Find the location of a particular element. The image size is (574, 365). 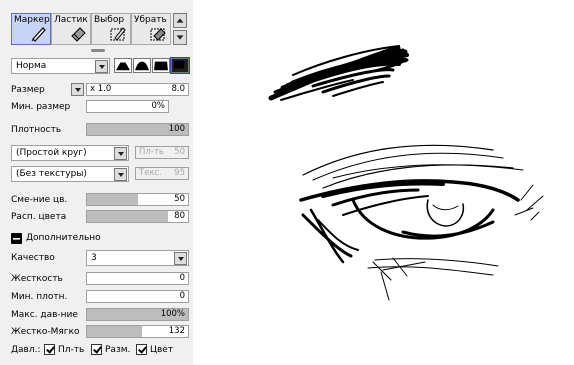

arrow-up-icon is located at coordinates (180, 20).